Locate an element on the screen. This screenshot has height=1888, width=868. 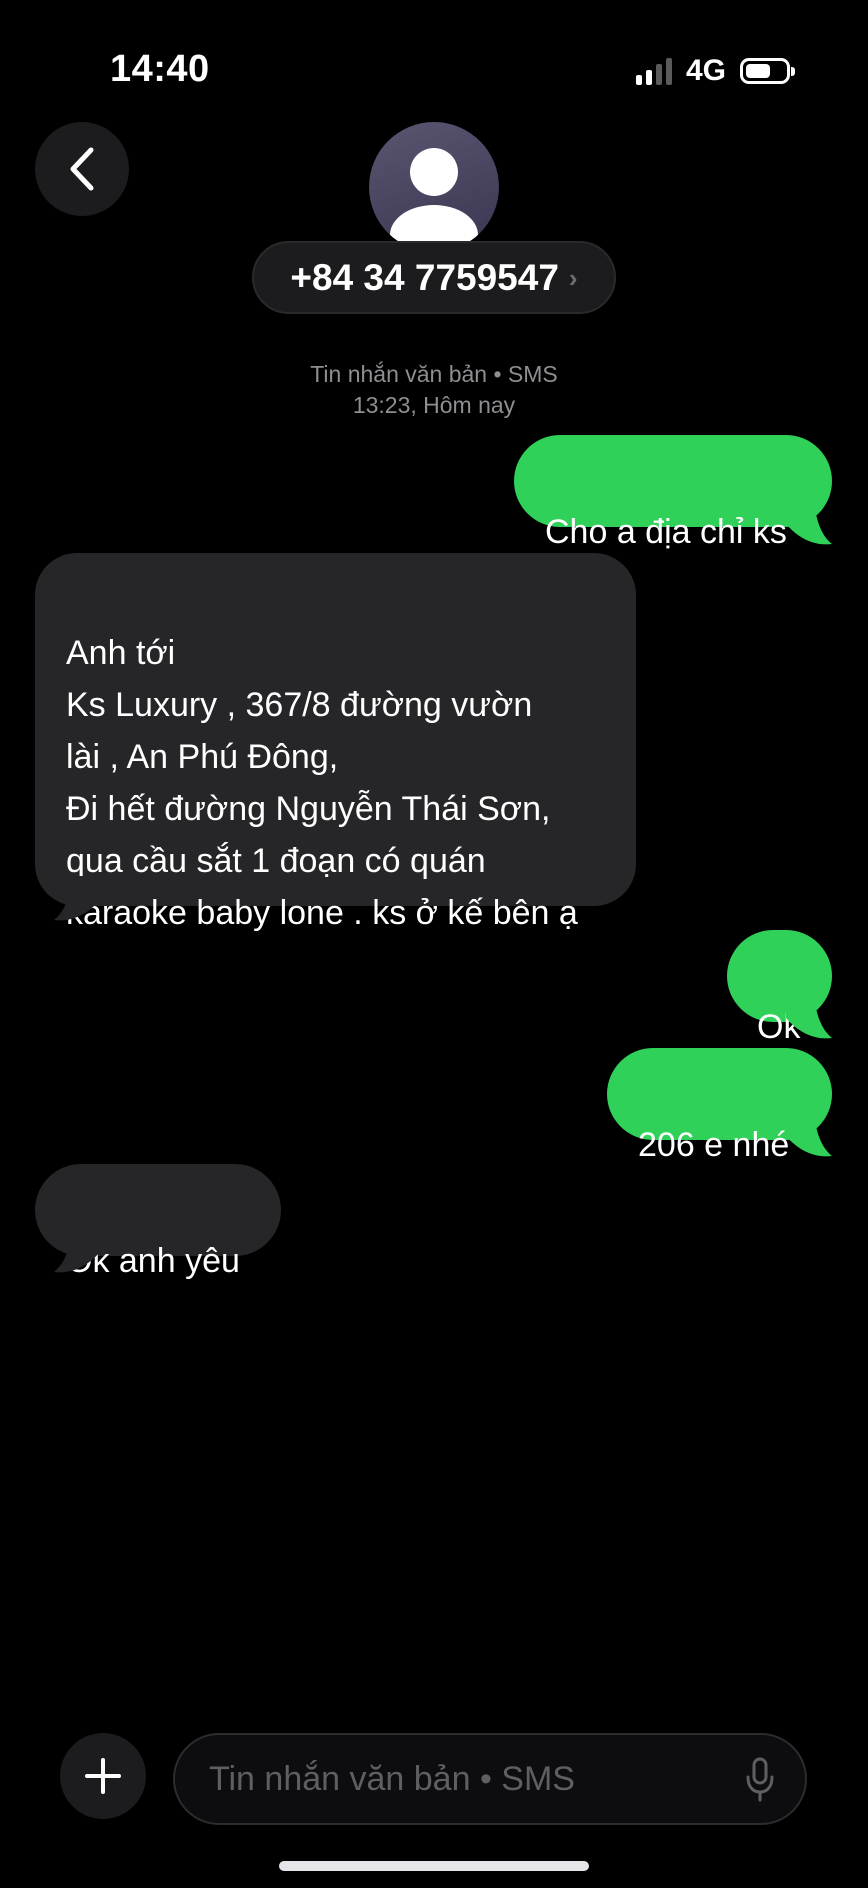
person-silhouette-icon is located at coordinates (434, 200).